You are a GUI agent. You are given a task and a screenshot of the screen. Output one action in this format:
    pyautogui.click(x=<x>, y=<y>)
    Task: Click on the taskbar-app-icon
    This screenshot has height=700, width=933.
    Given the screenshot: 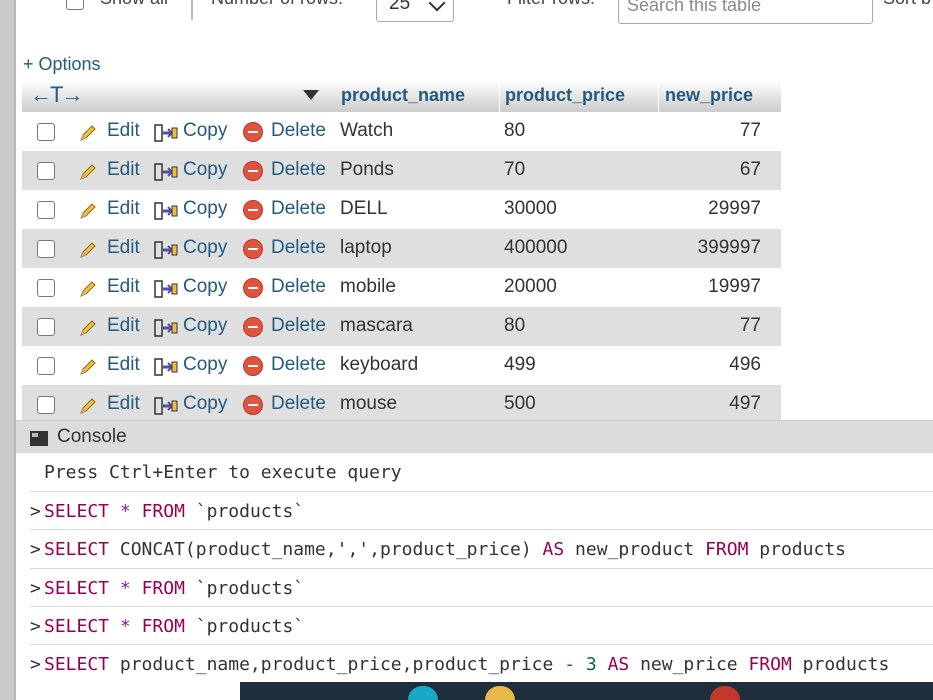 What is the action you would take?
    pyautogui.click(x=423, y=693)
    